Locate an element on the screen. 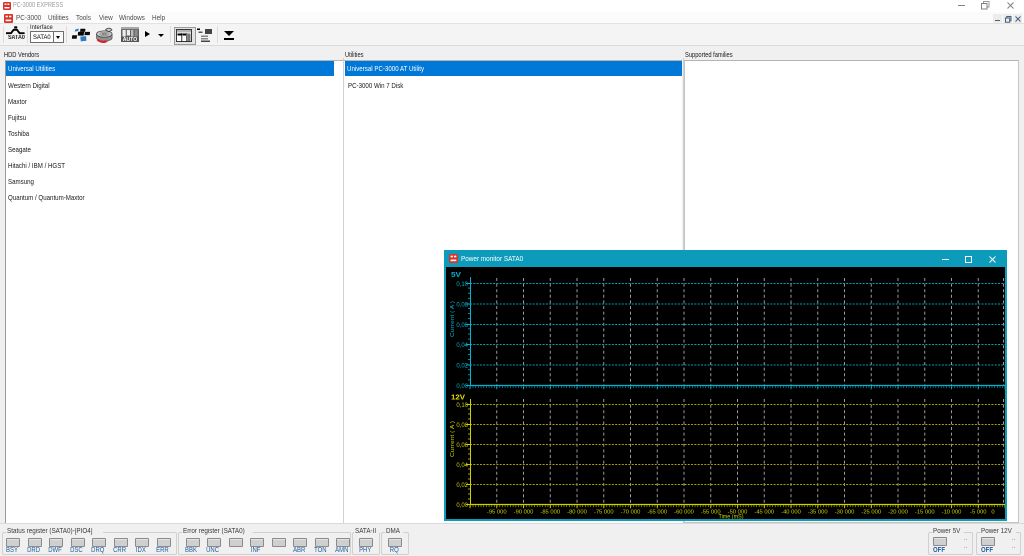  svg-text: -60 000 is located at coordinates (684, 513).